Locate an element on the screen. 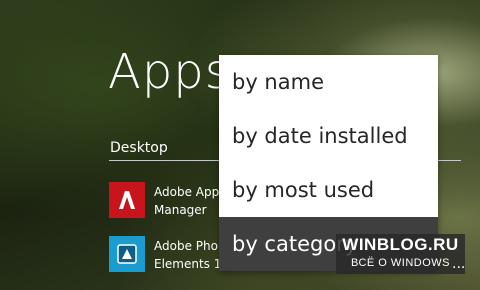 This screenshot has height=290, width=480. app-tile-adobe-application-manager: Adobe App Manager is located at coordinates (166, 200).